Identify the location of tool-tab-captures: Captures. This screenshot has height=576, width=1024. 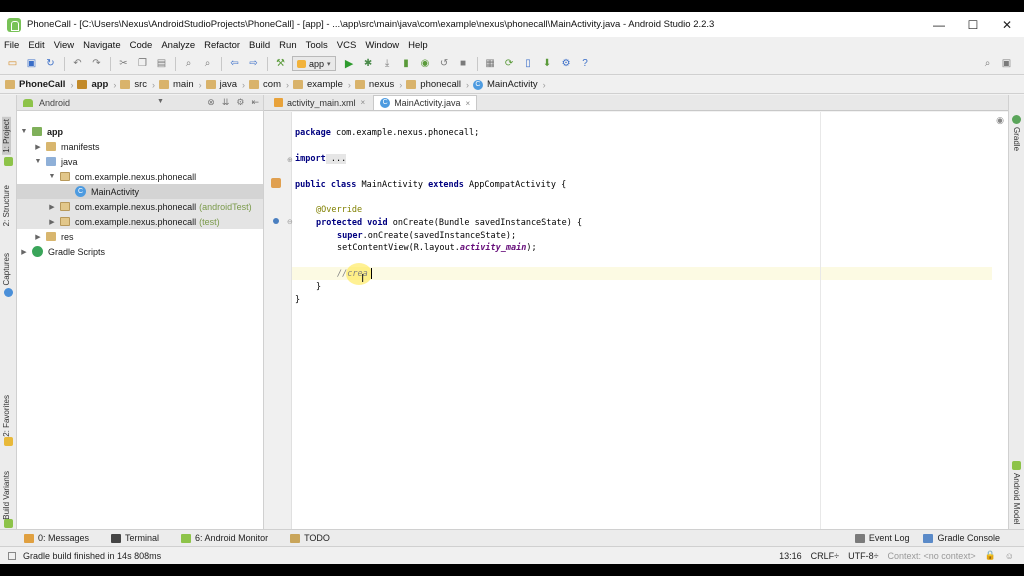
(6, 269).